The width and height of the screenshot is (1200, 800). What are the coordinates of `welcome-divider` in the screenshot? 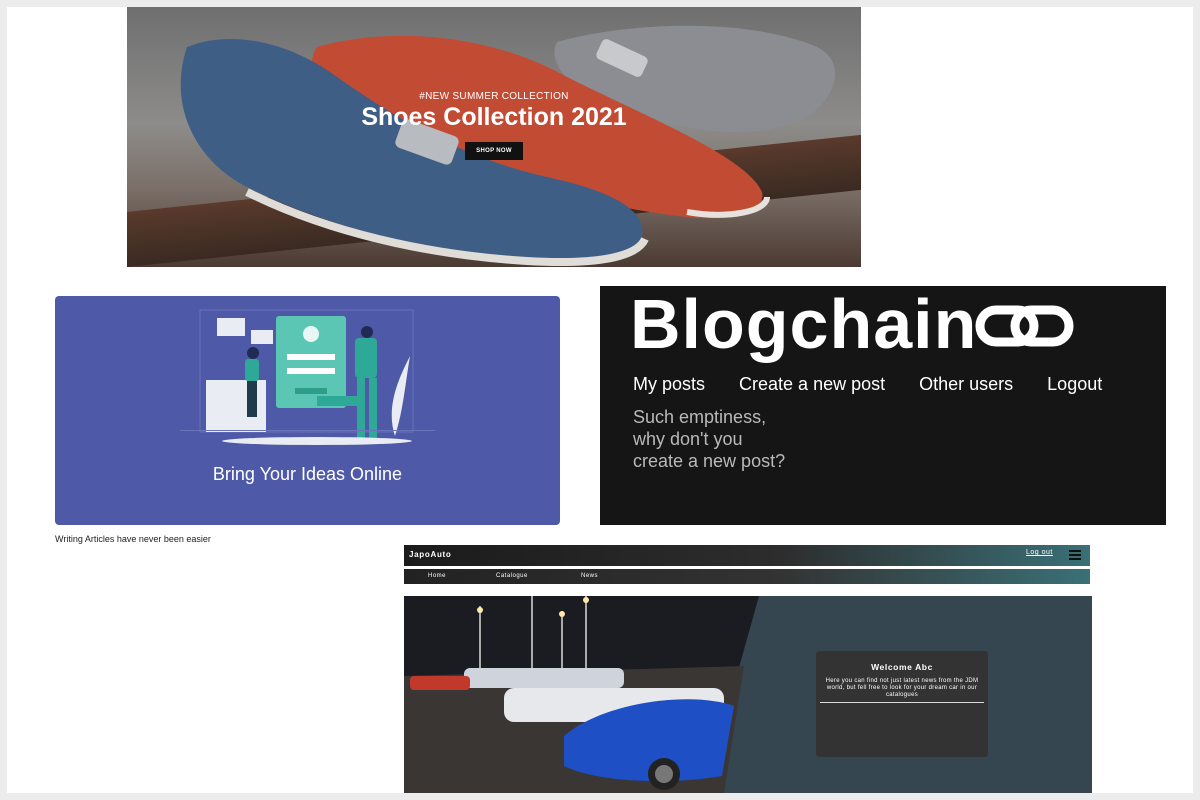 It's located at (902, 702).